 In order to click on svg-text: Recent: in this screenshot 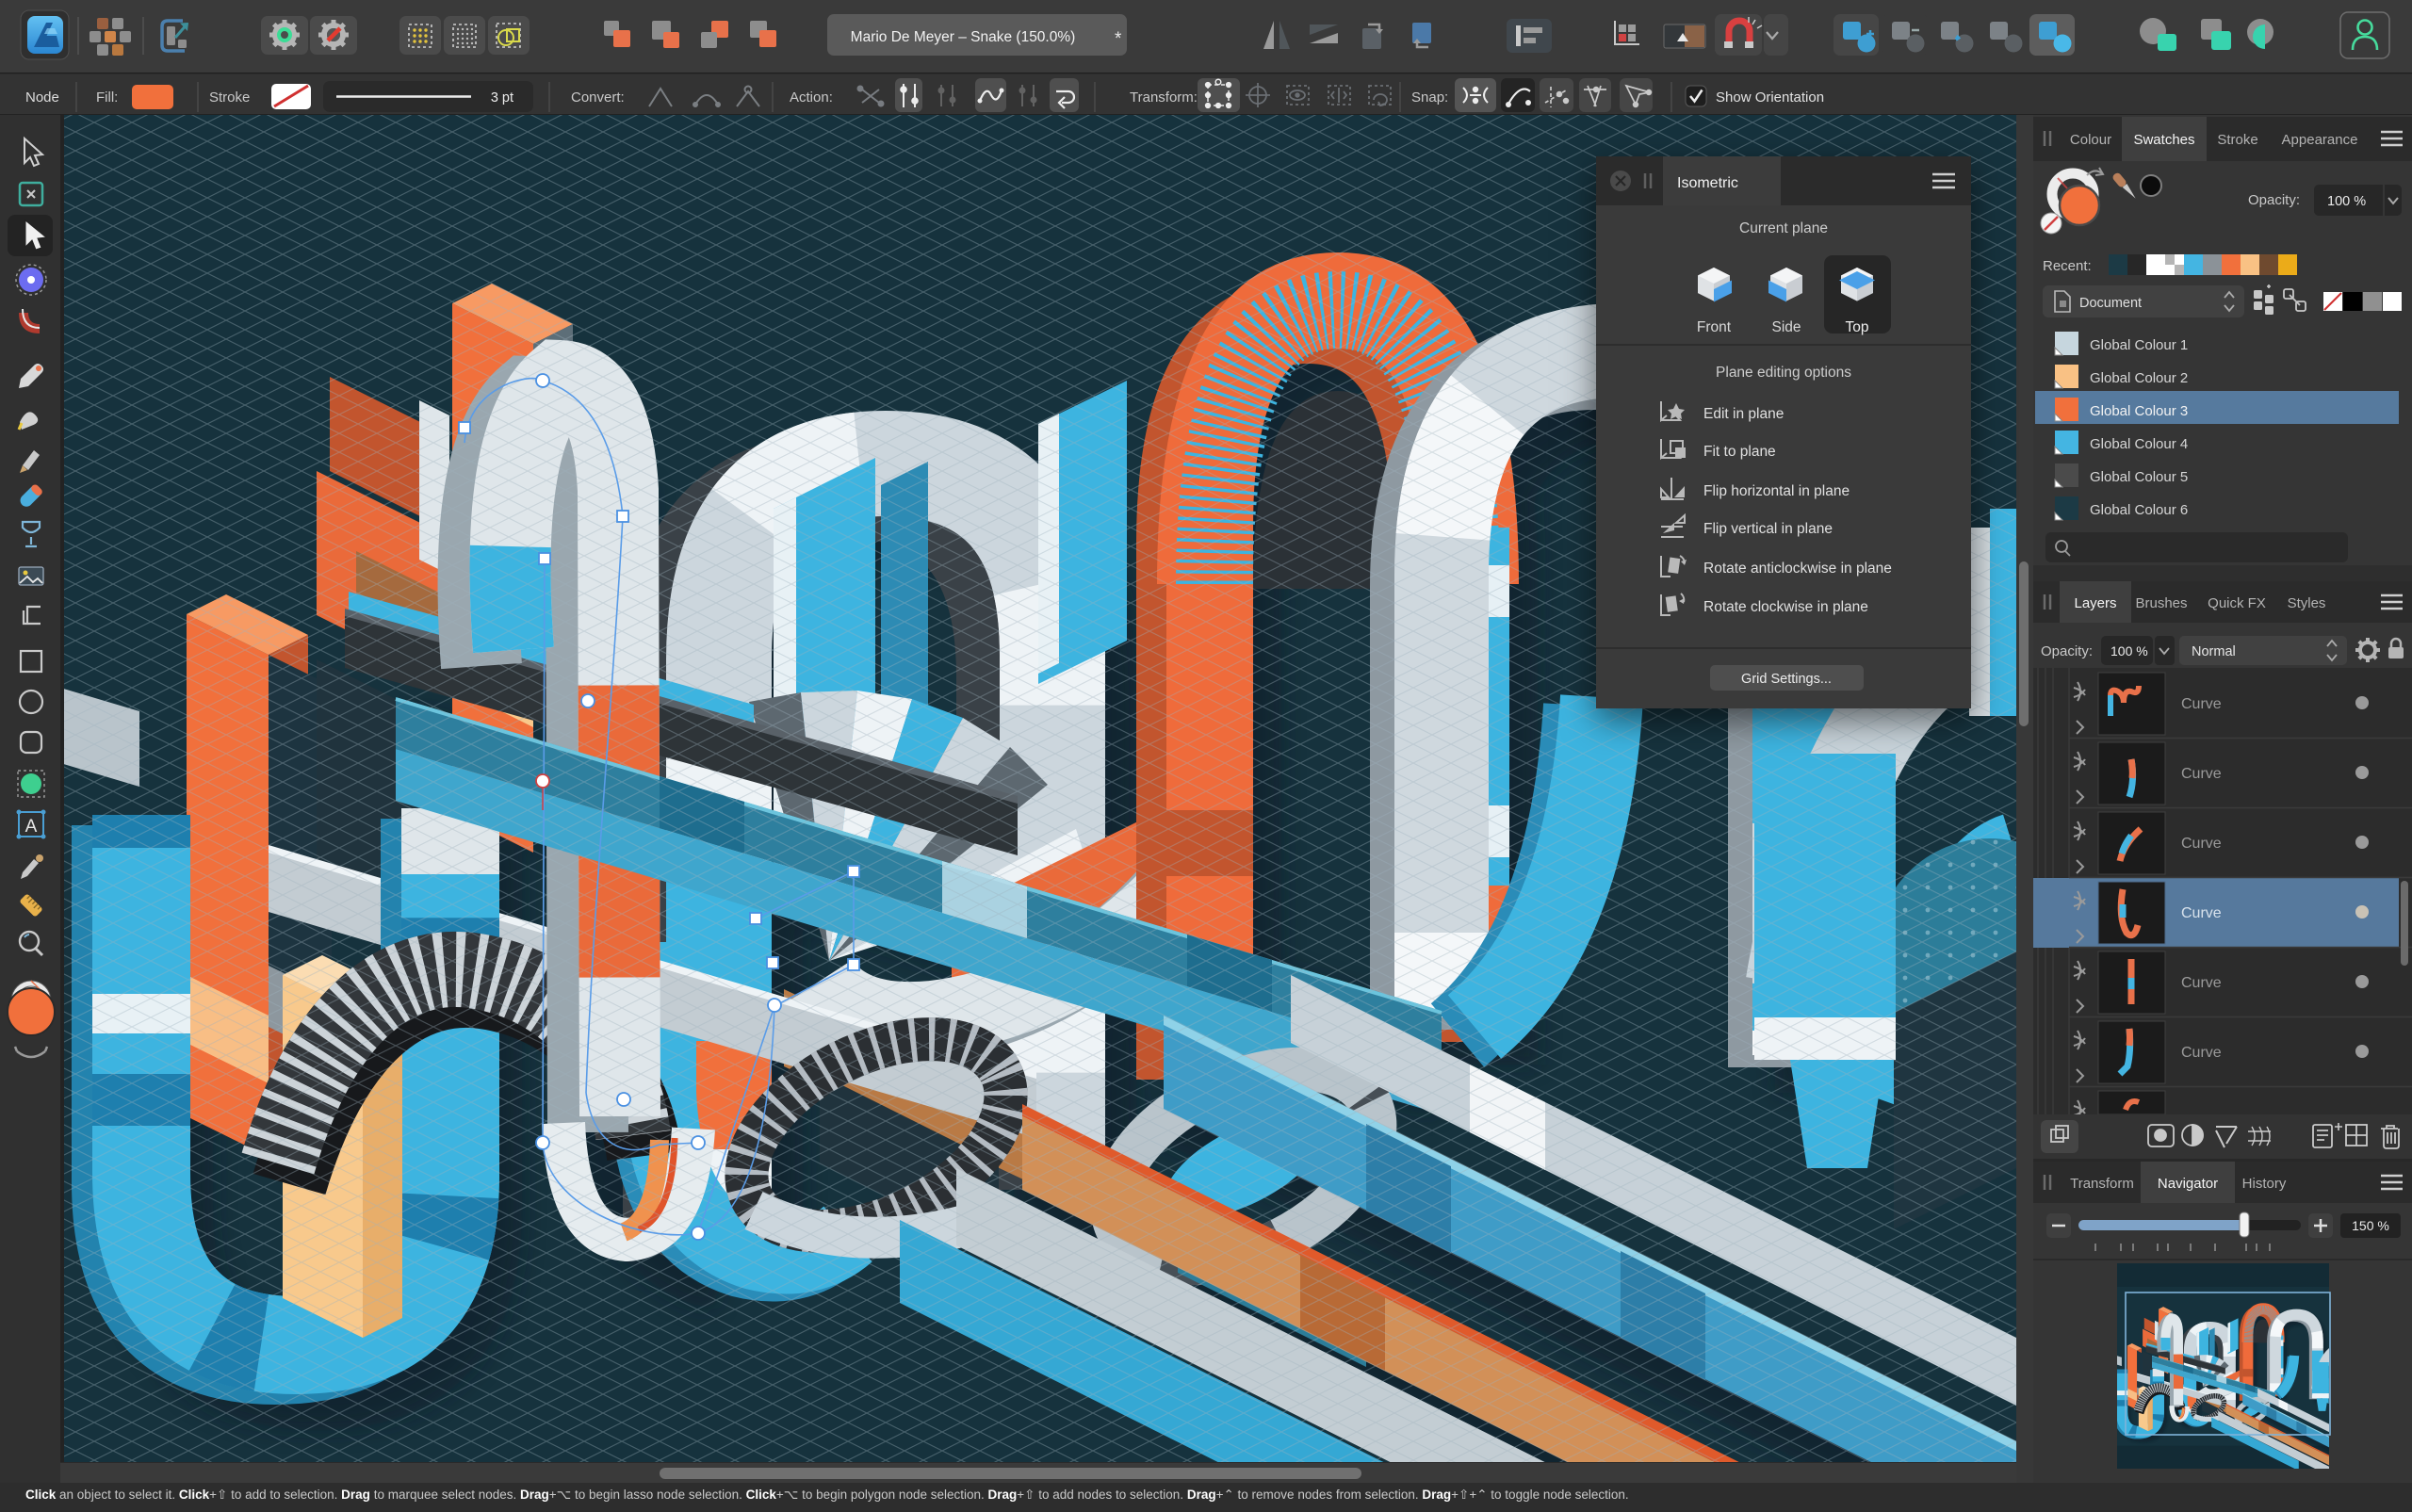, I will do `click(2067, 266)`.